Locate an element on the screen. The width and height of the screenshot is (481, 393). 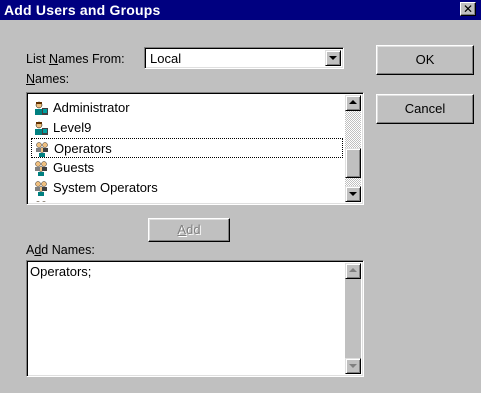
list-names-from-combobox: Local is located at coordinates (244, 58).